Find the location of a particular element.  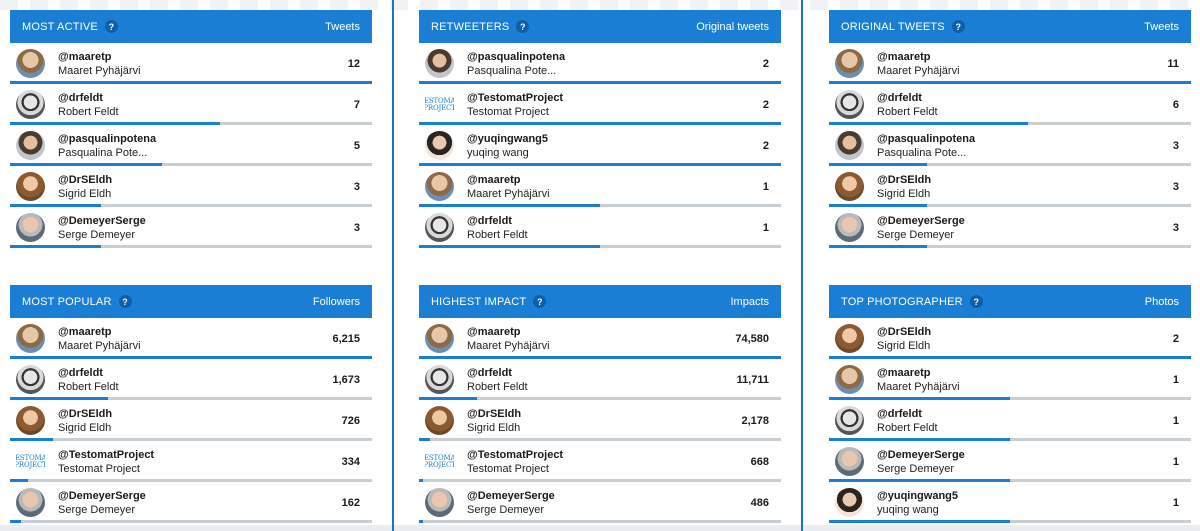

list-item: @DrSEldh Sigrid Eldh 2 is located at coordinates (1010, 338).